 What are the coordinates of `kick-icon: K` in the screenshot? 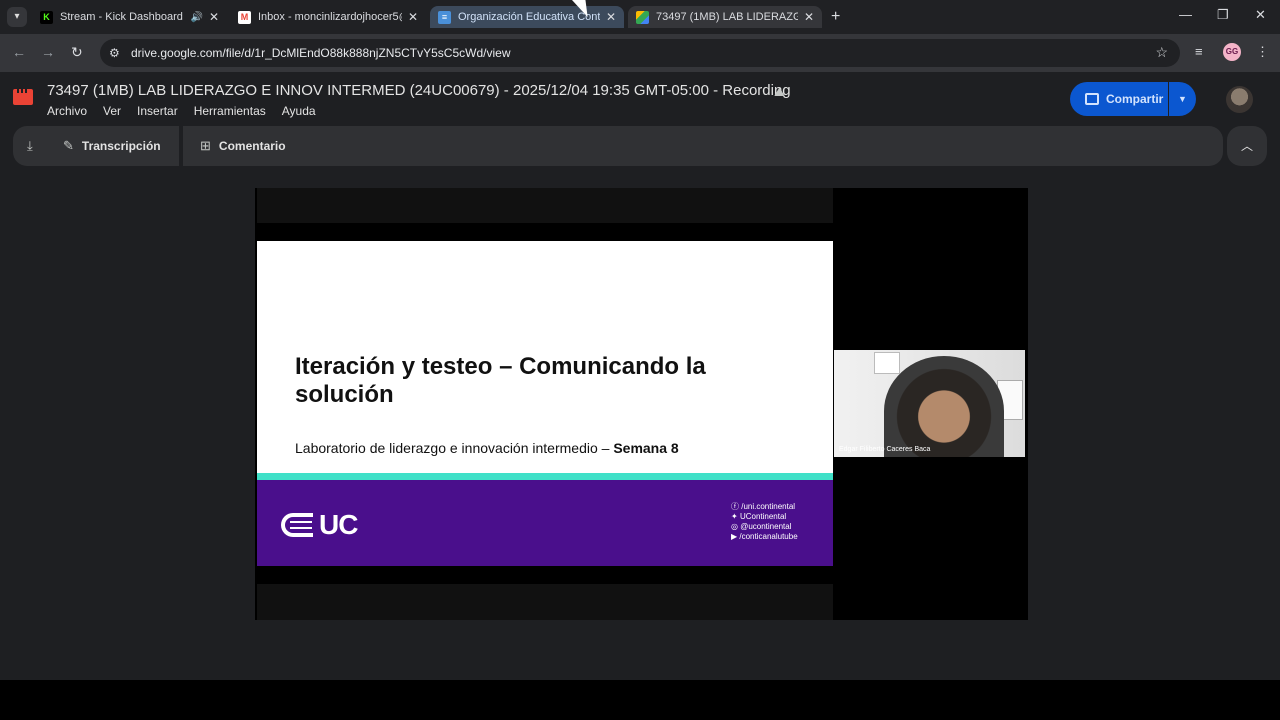 It's located at (46, 17).